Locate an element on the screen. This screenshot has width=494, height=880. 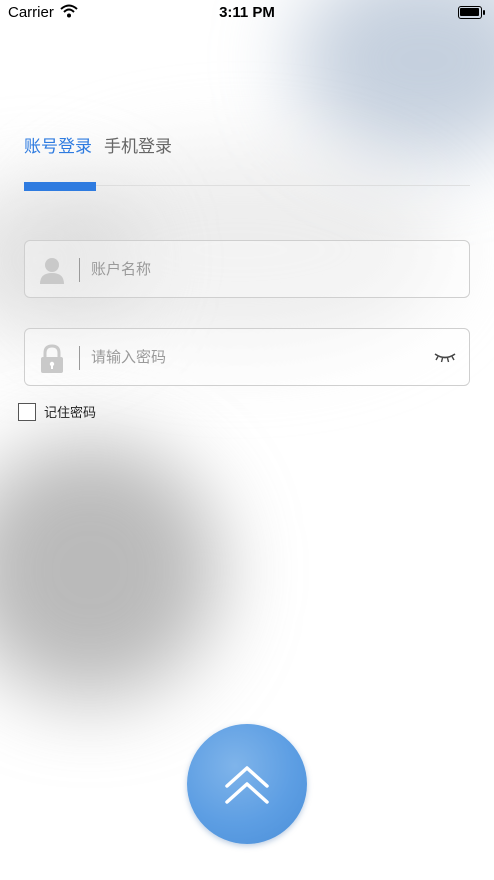
battery-icon is located at coordinates (472, 12).